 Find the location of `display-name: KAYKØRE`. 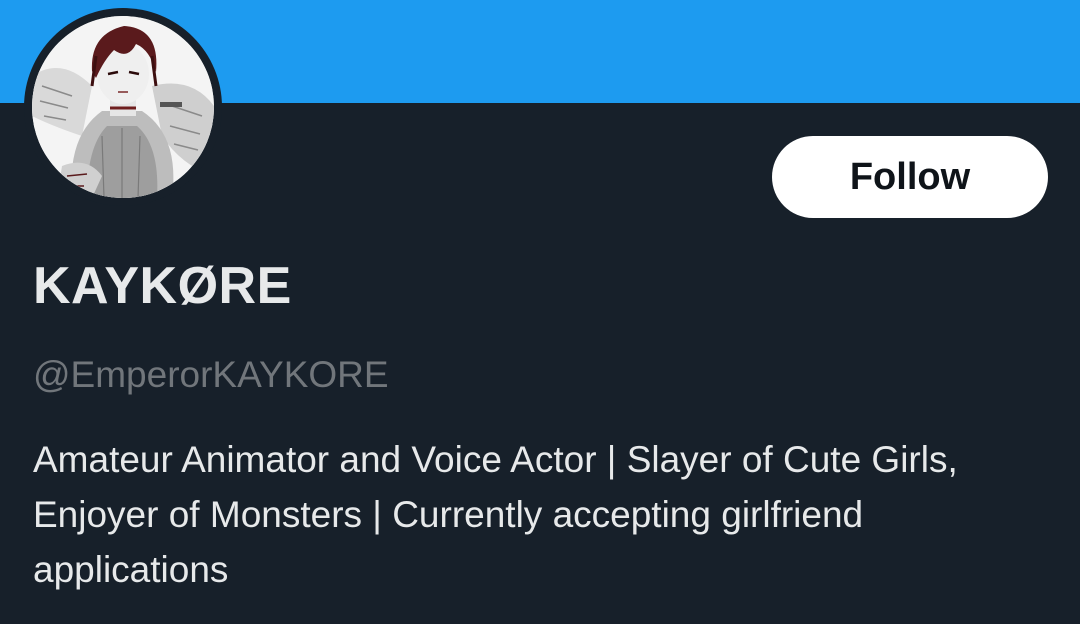

display-name: KAYKØRE is located at coordinates (162, 286).